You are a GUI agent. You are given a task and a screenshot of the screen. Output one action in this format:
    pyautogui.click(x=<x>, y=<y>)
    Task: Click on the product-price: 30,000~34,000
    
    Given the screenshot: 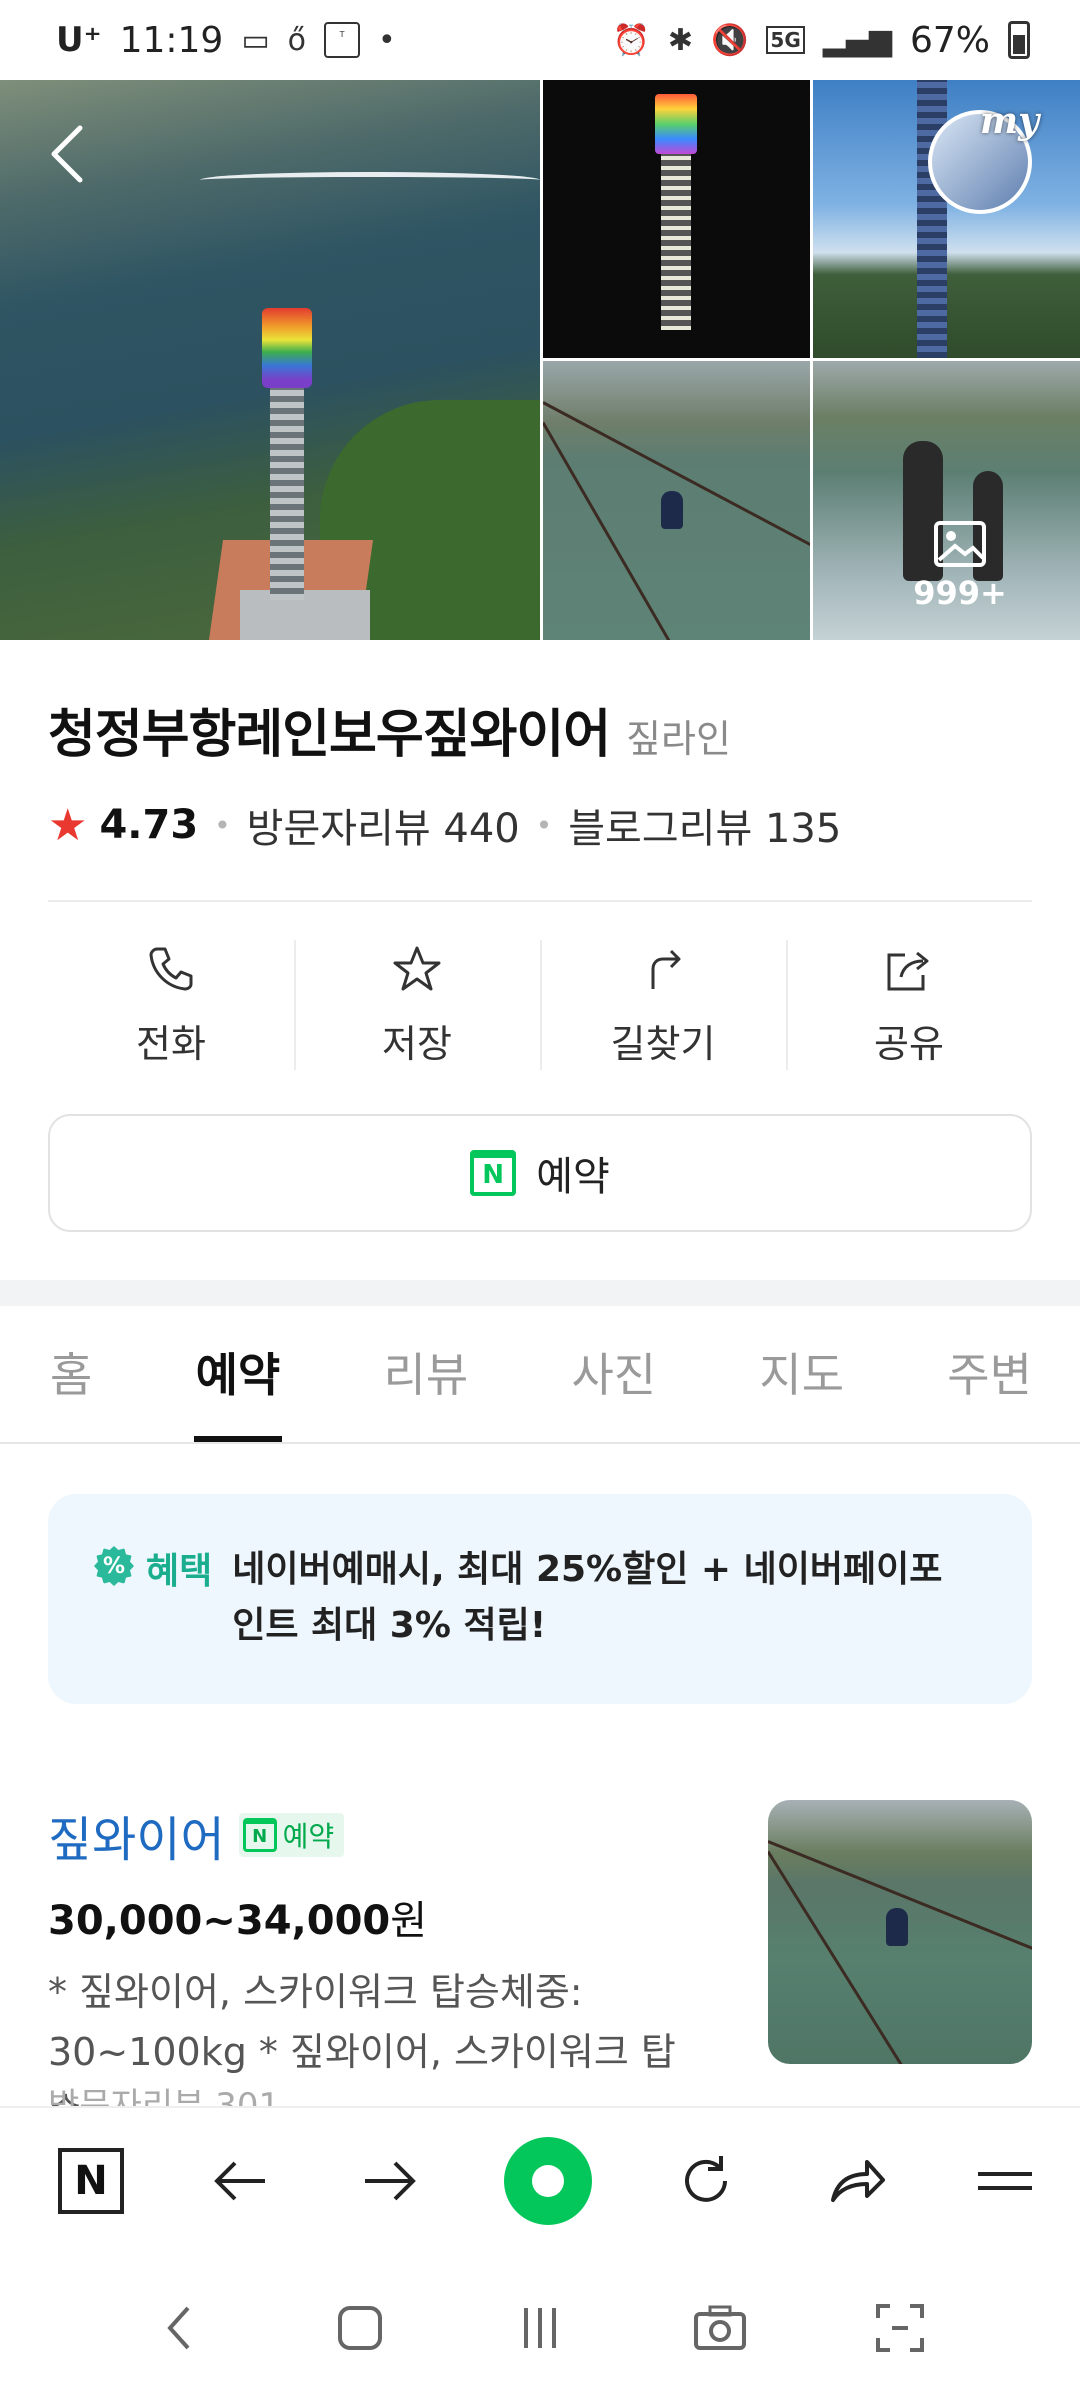 What is the action you would take?
    pyautogui.click(x=219, y=1921)
    